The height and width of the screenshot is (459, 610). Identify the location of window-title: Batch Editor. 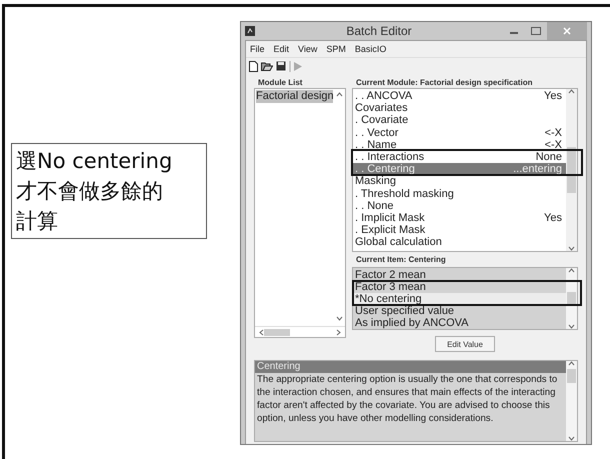
(379, 31).